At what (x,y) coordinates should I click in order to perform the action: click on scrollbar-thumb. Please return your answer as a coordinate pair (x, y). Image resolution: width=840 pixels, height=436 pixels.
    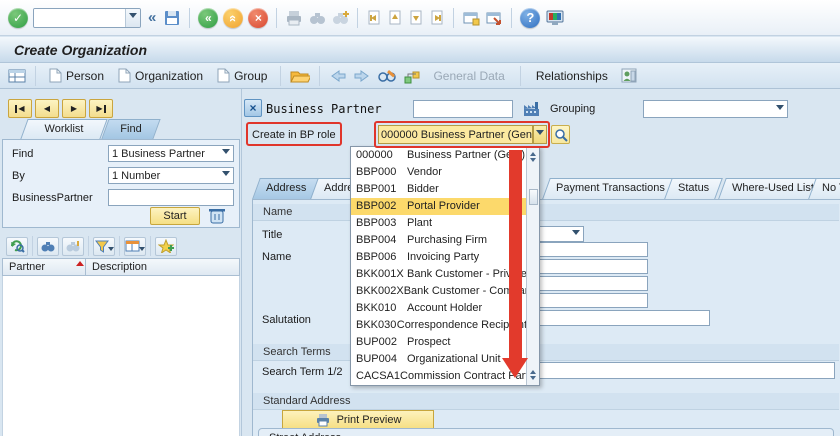
    Looking at the image, I should click on (533, 197).